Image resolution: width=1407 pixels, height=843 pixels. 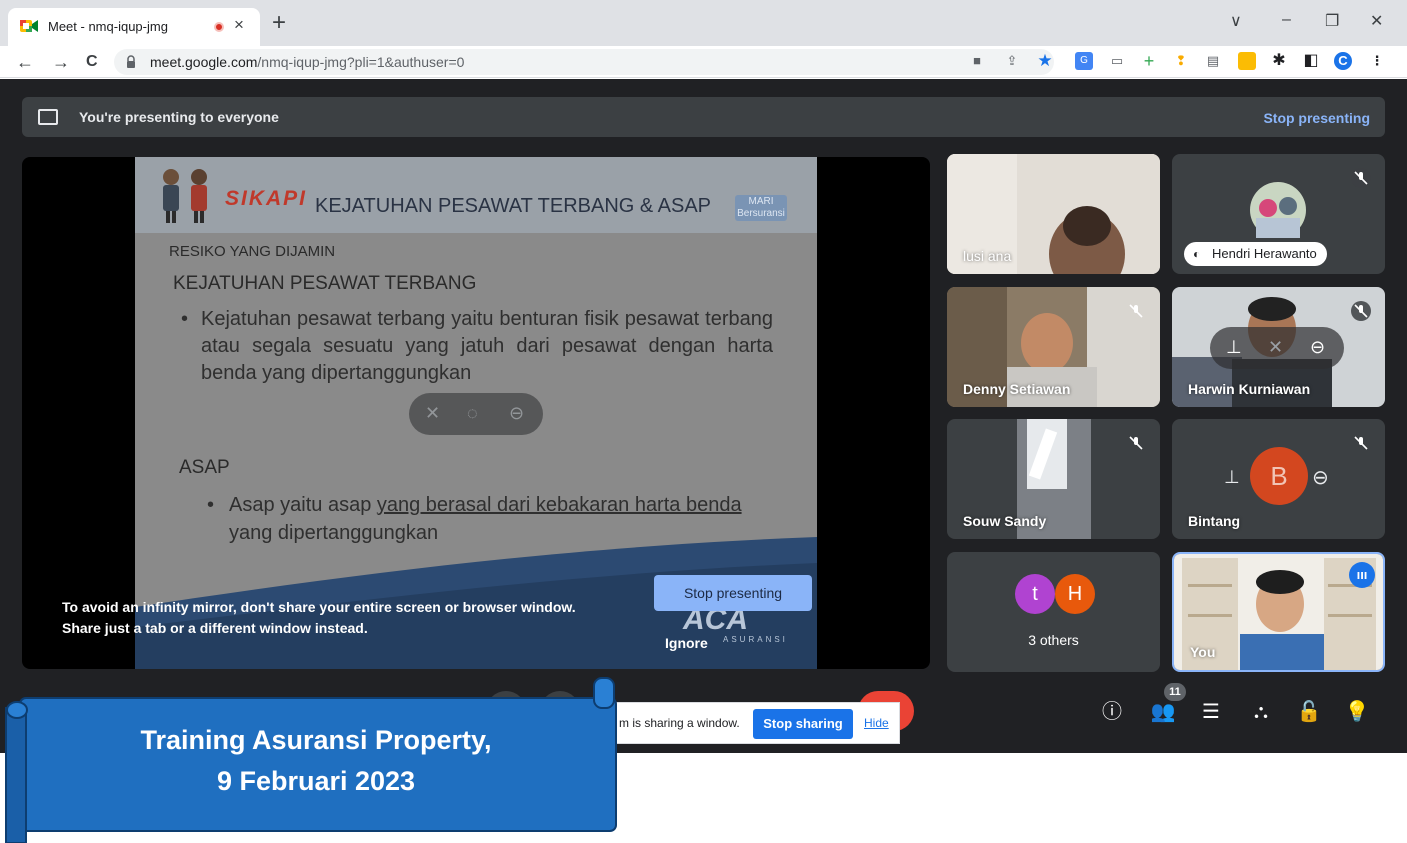 I want to click on participant-tile-harwin-kurniawan: ⊥ ✕ ⊖ Harwin Kurniawan, so click(x=1278, y=347).